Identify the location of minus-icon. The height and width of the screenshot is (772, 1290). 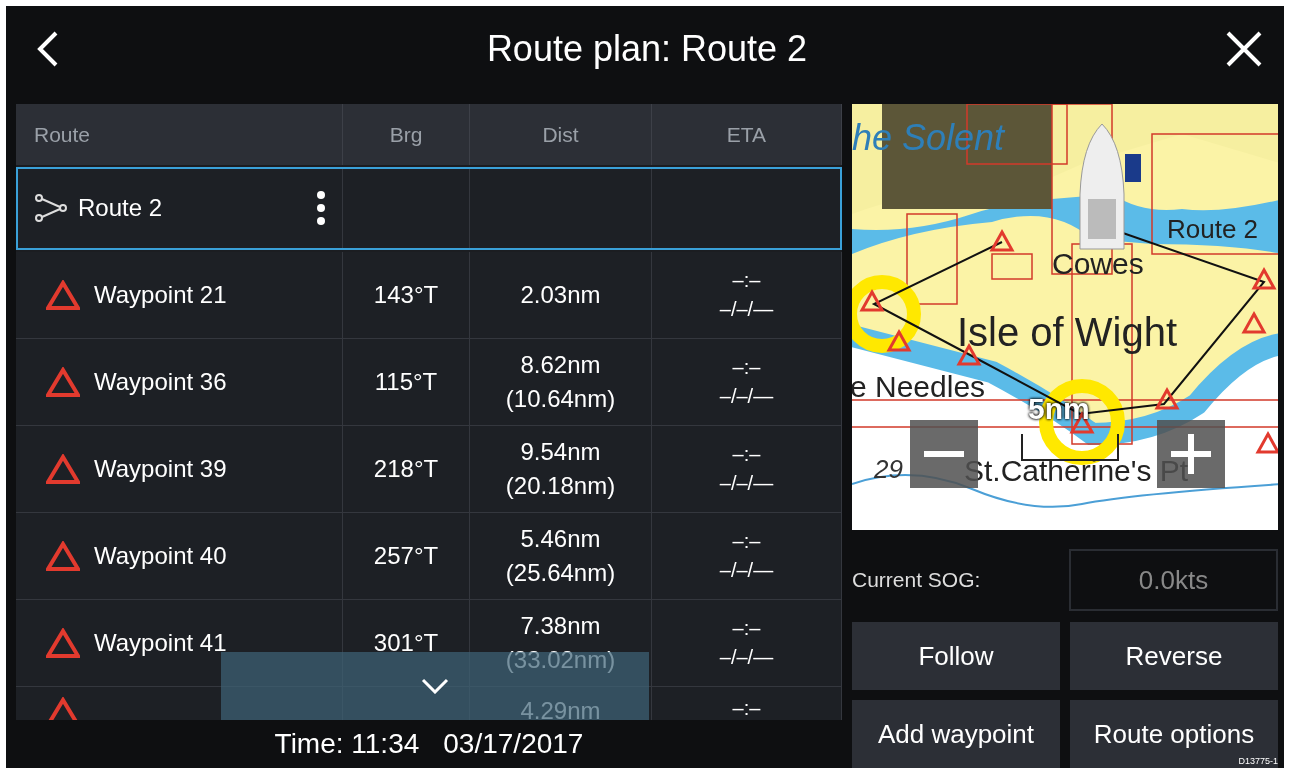
(944, 454).